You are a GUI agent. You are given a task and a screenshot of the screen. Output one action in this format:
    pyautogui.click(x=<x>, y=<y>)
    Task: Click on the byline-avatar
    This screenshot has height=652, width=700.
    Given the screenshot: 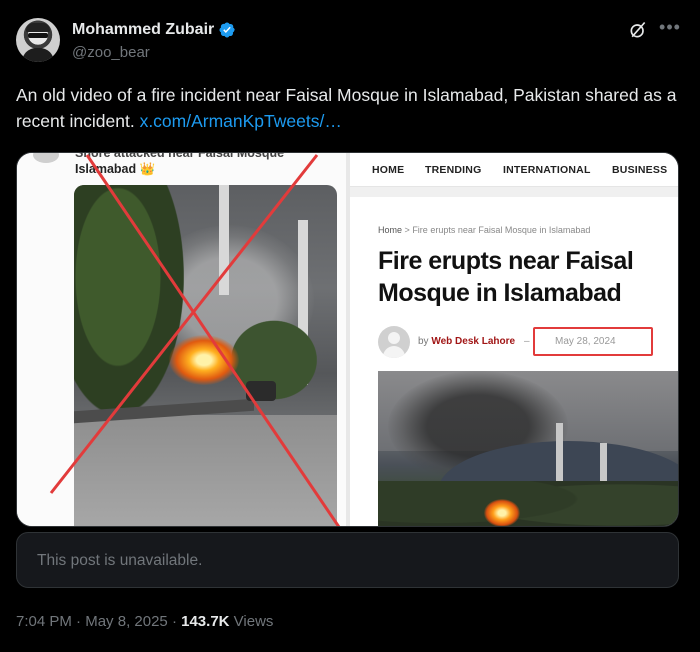 What is the action you would take?
    pyautogui.click(x=394, y=342)
    